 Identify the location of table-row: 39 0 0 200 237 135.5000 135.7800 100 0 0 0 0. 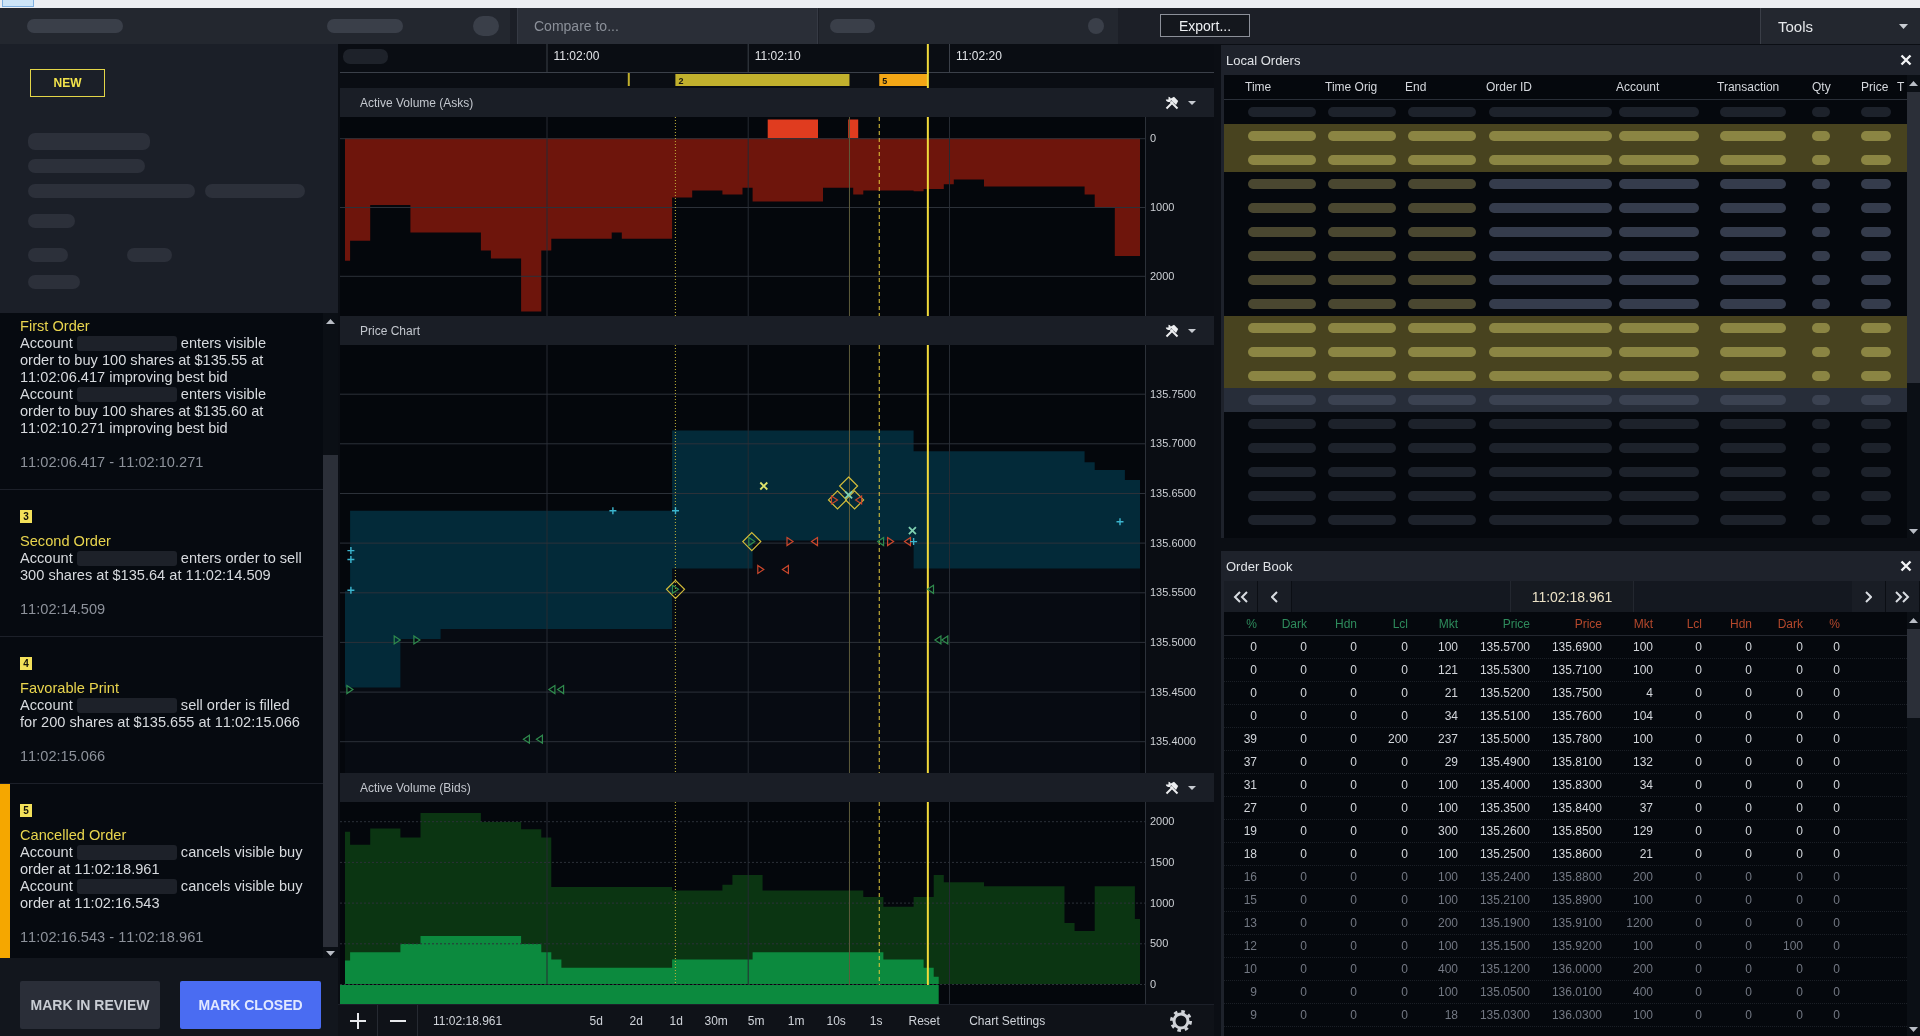
(1565, 739).